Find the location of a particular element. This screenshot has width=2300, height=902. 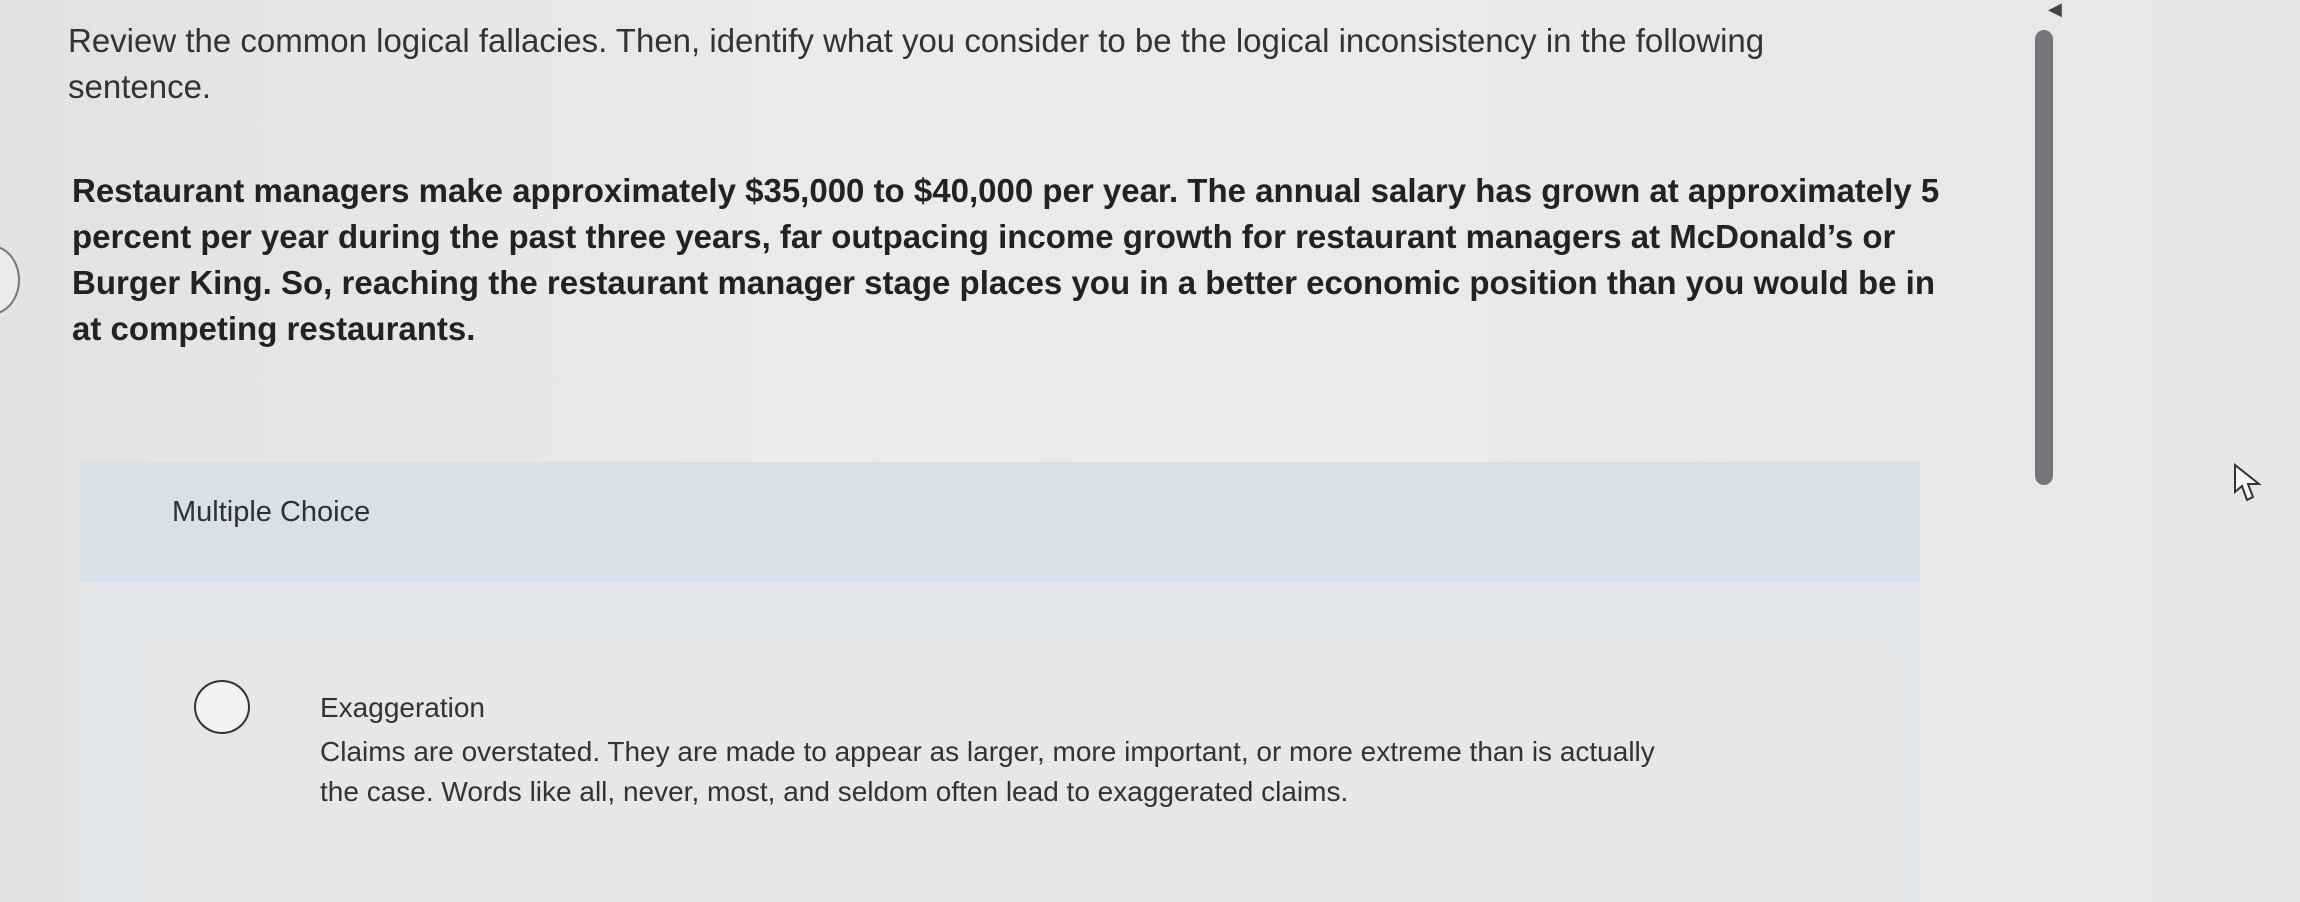

vertical-scrollbar is located at coordinates (2044, 257).